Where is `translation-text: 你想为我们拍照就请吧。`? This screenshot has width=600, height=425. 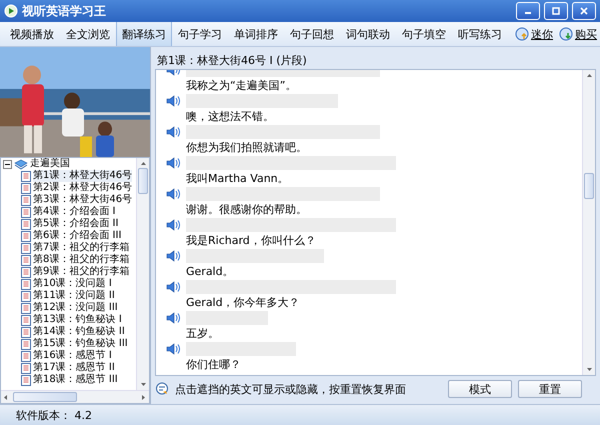 translation-text: 你想为我们拍照就请吧。 is located at coordinates (246, 147).